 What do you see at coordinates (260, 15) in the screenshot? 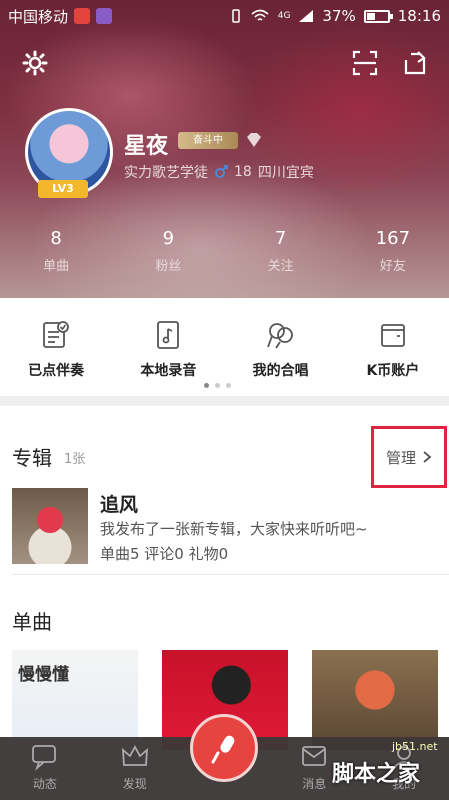
I see `wifi-icon` at bounding box center [260, 15].